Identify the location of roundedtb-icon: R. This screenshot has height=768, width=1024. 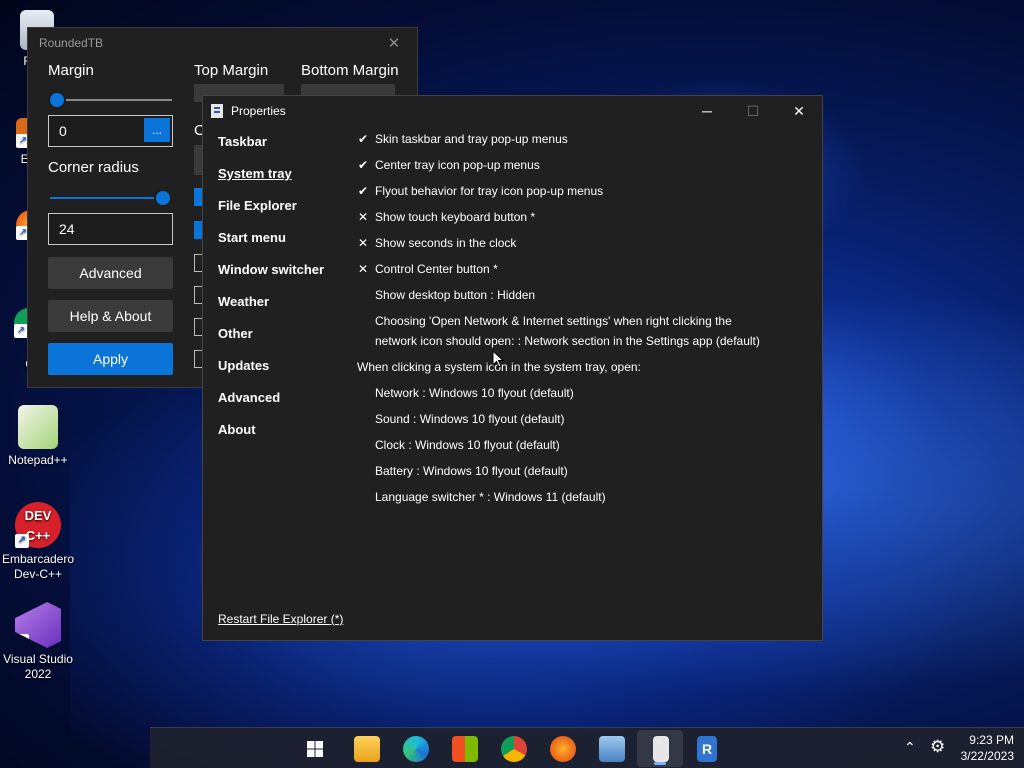
(707, 749).